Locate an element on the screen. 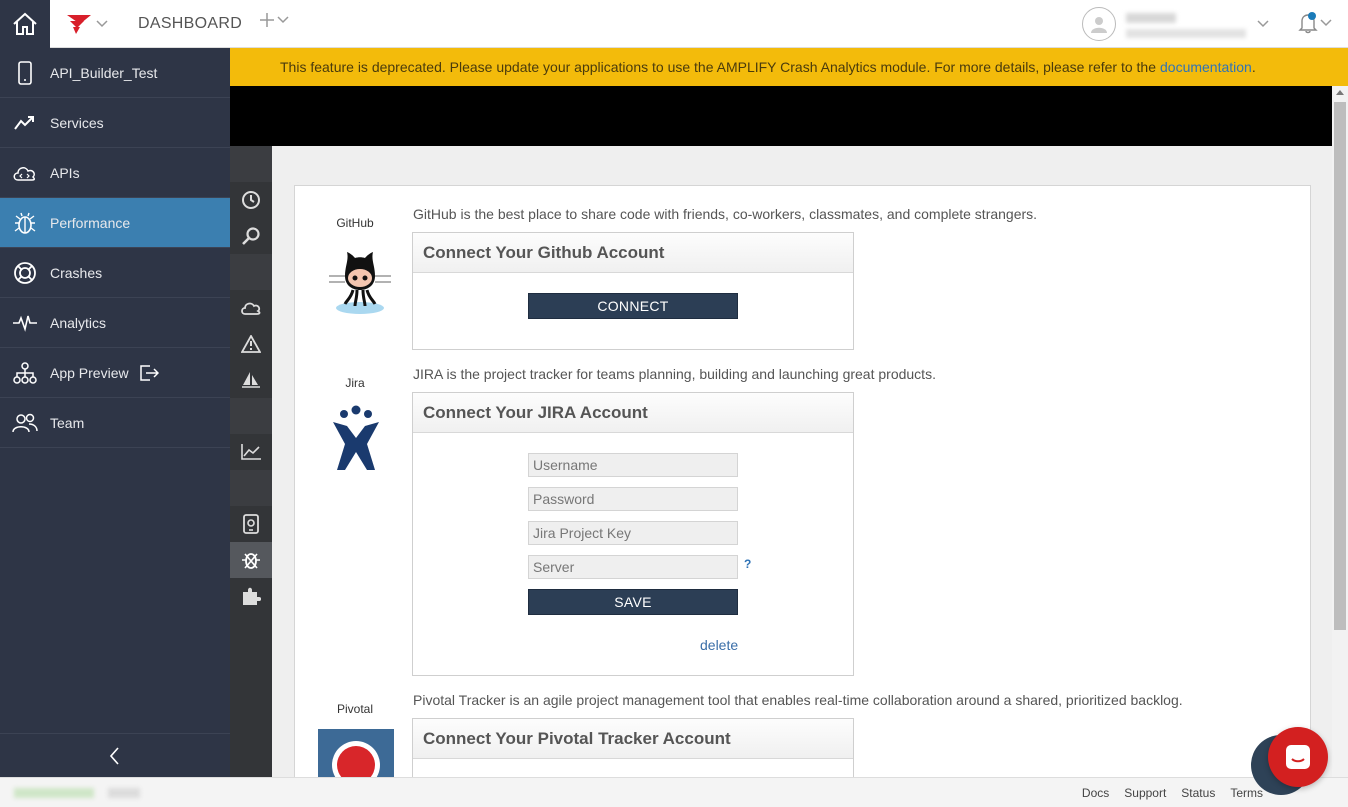 The image size is (1348, 807). sidebar-item-label: Analytics is located at coordinates (78, 322).